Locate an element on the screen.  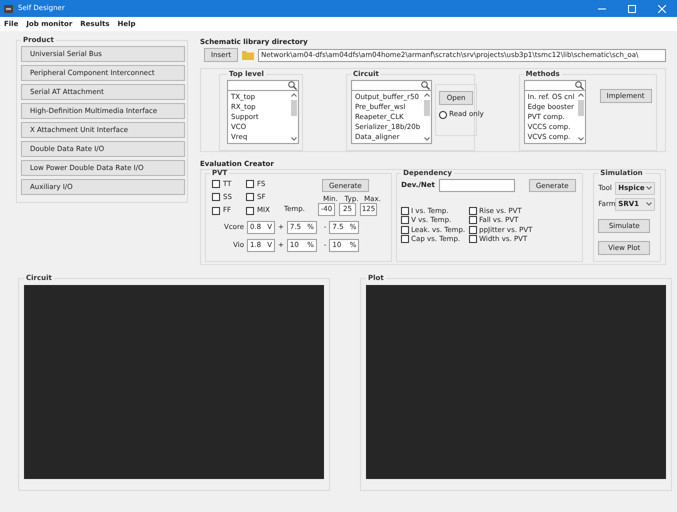
net-field is located at coordinates (476, 185).